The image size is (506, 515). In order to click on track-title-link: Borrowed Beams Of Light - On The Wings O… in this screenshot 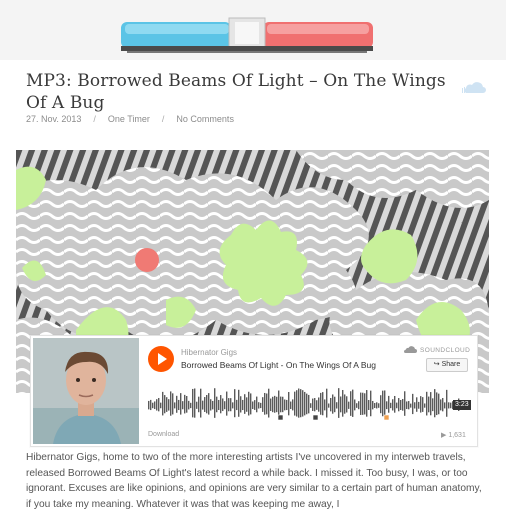, I will do `click(278, 365)`.